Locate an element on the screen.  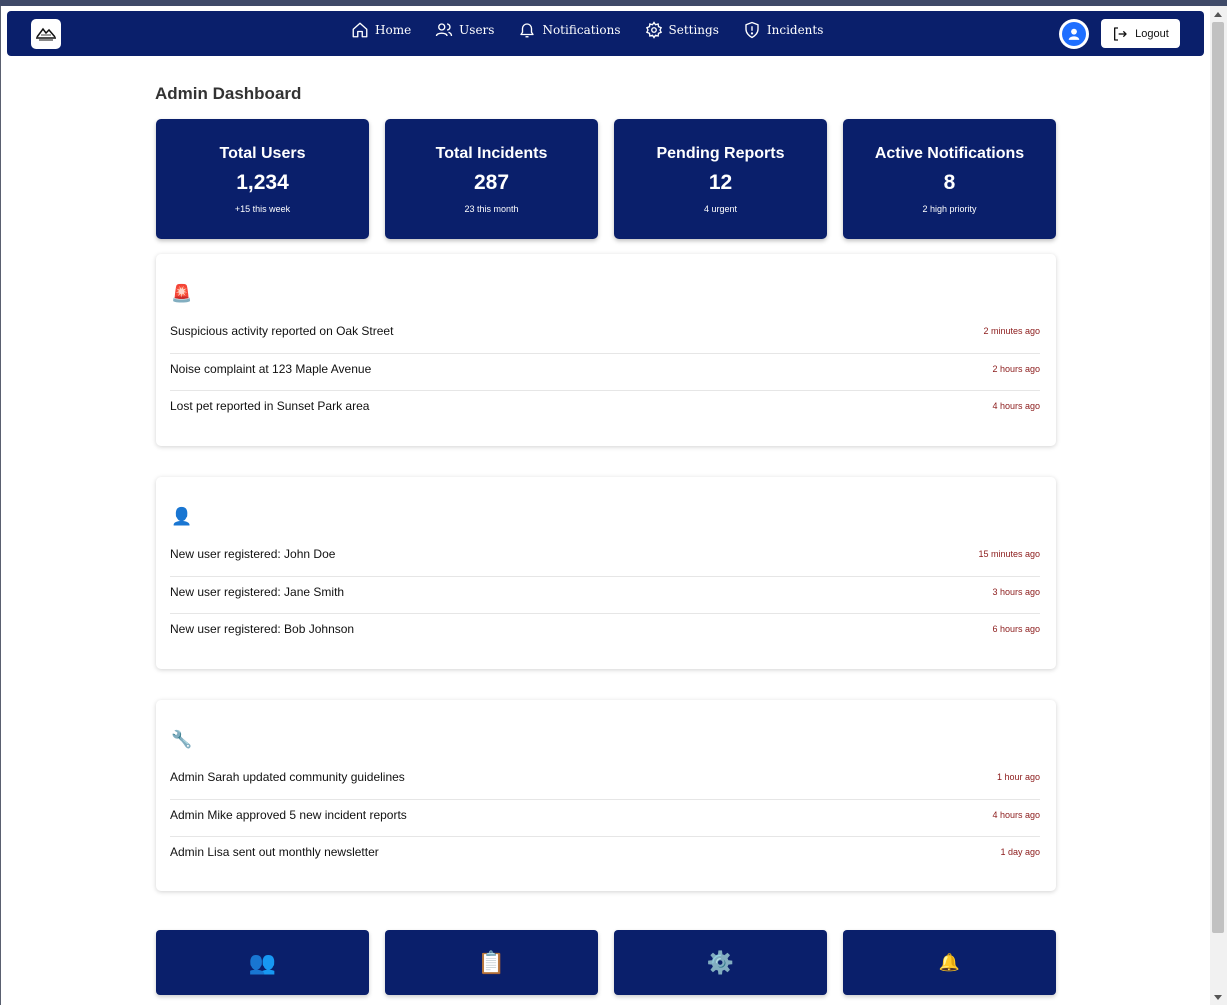
wrench-icon: 🔧 is located at coordinates (182, 739).